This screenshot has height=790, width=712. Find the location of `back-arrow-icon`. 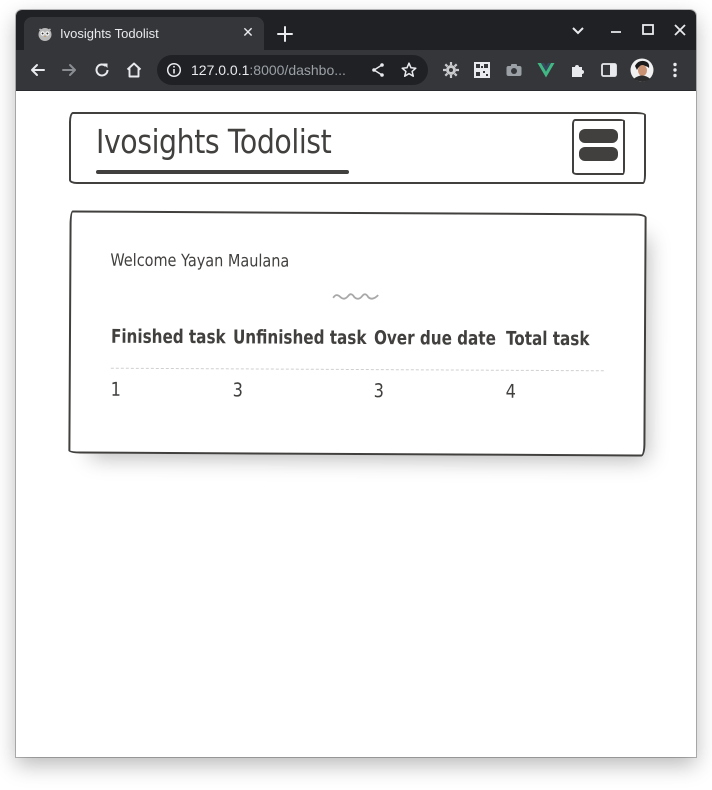

back-arrow-icon is located at coordinates (38, 70).